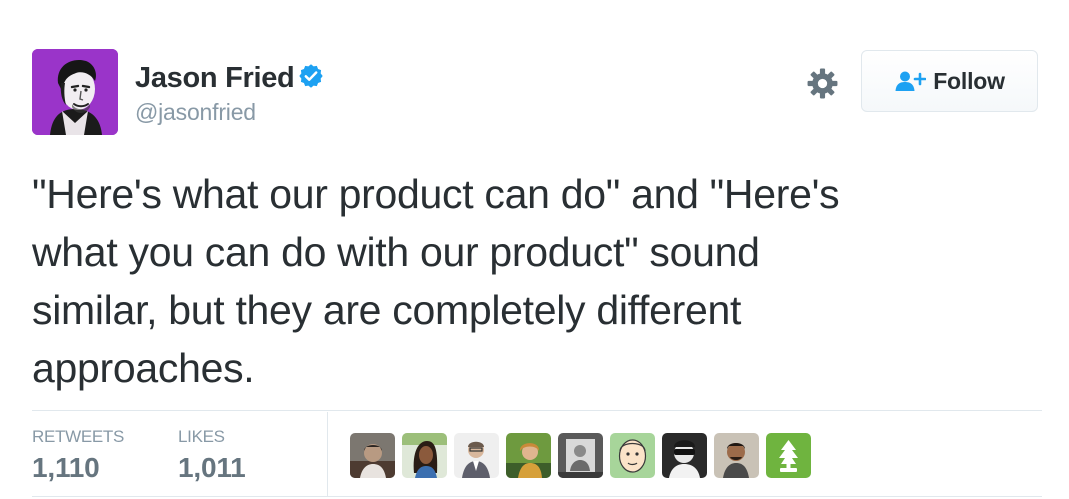  What do you see at coordinates (212, 467) in the screenshot?
I see `likes-count: 1,011` at bounding box center [212, 467].